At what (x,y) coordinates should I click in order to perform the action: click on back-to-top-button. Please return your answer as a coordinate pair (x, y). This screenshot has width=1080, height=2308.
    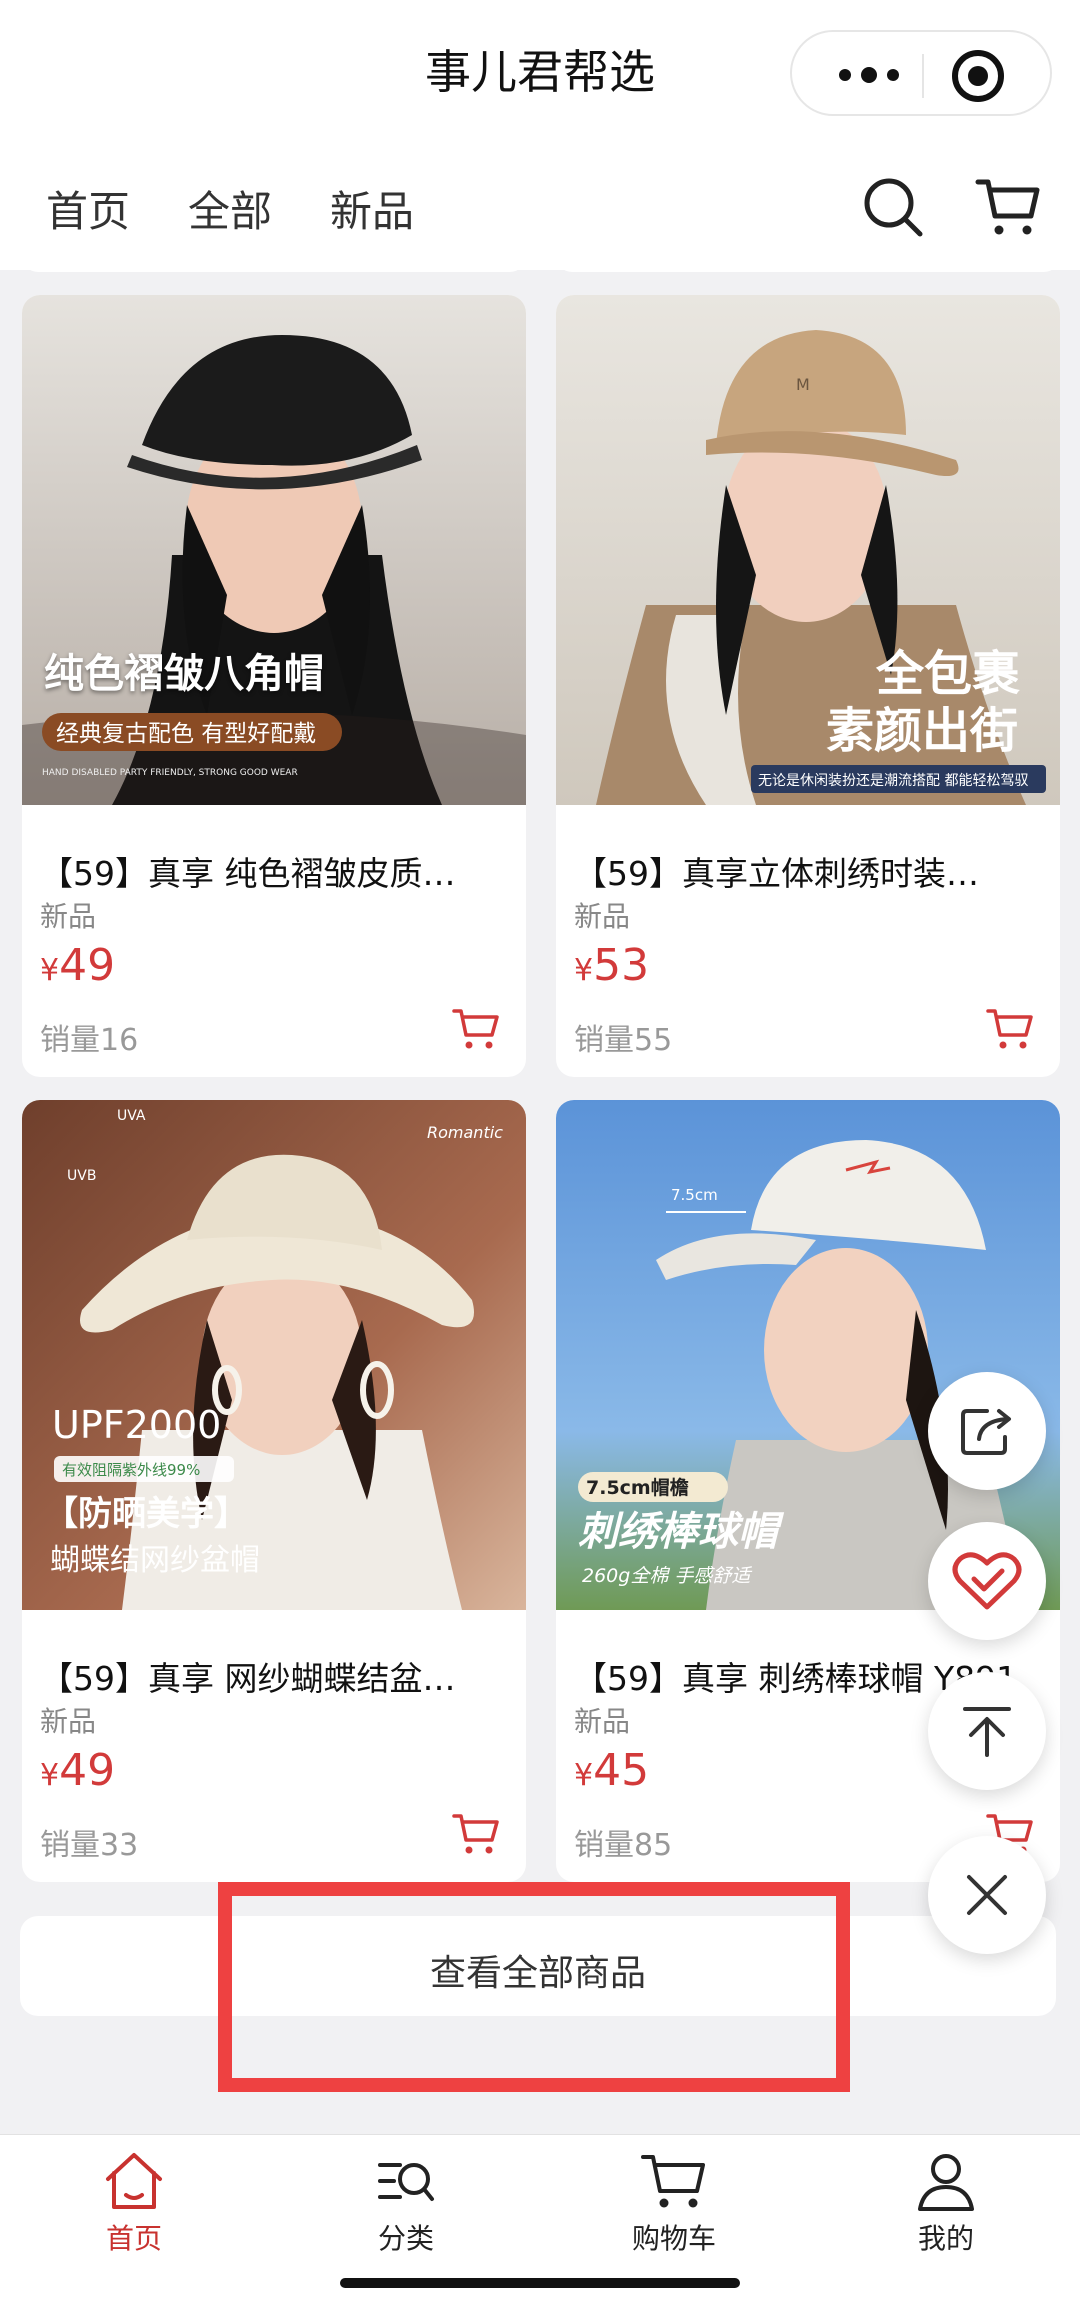
    Looking at the image, I should click on (987, 1731).